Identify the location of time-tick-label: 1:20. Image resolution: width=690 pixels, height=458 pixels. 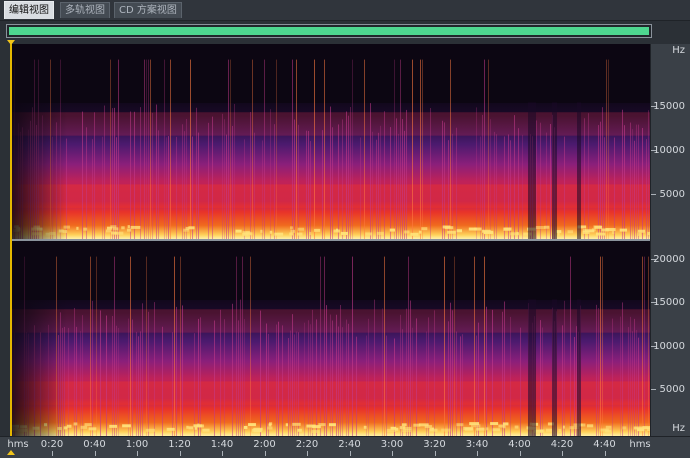
(179, 444).